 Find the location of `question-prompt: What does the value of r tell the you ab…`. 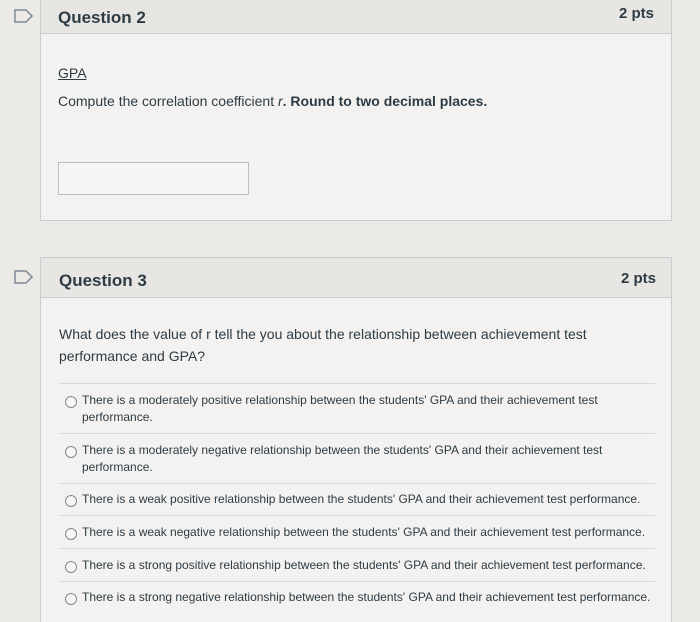

question-prompt: What does the value of r tell the you ab… is located at coordinates (323, 345).